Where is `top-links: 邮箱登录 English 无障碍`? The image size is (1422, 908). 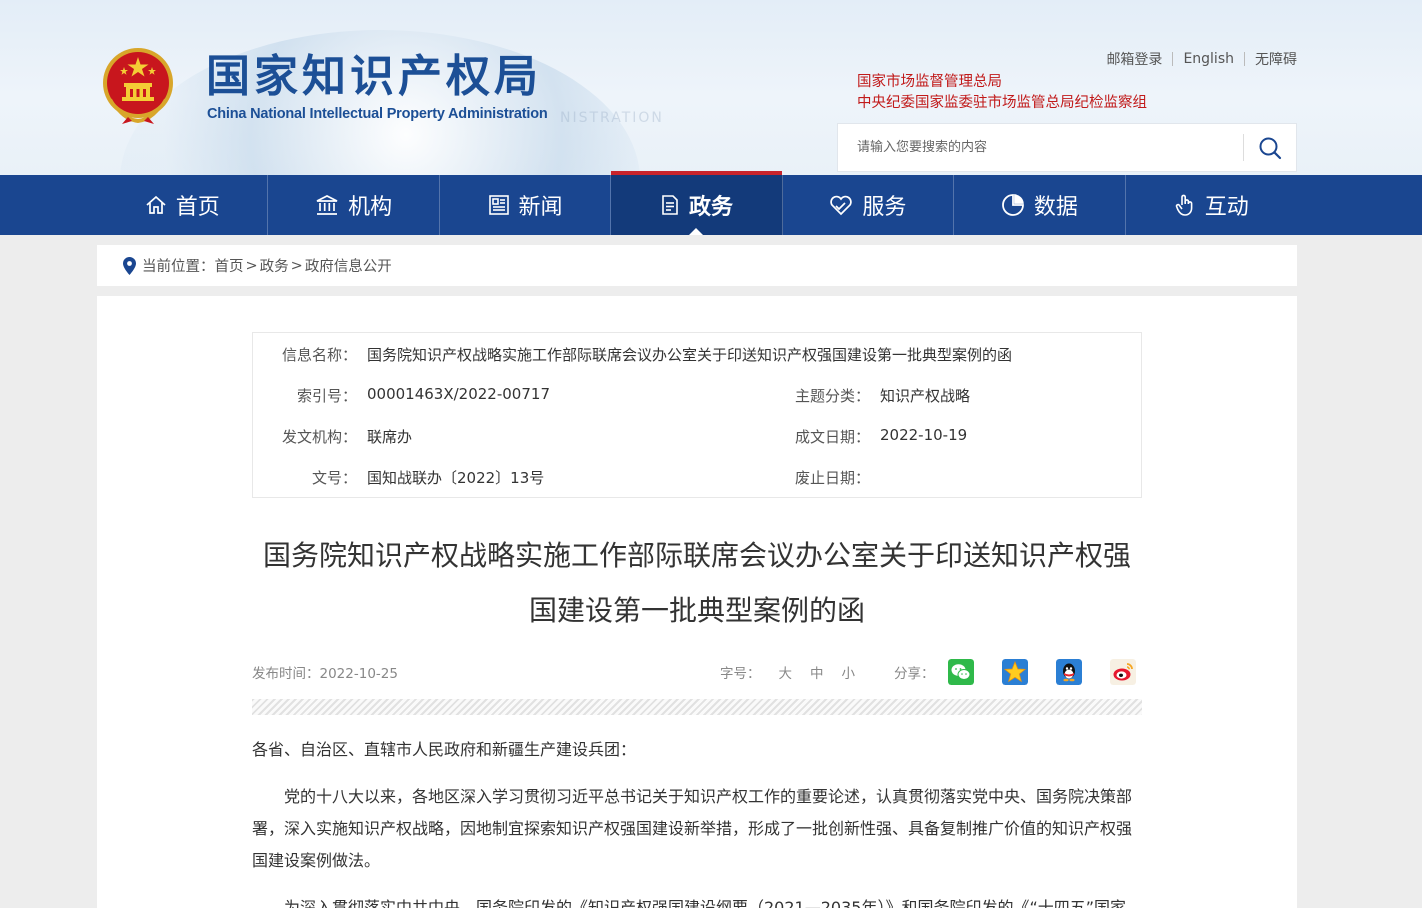
top-links: 邮箱登录 English 无障碍 is located at coordinates (1196, 59).